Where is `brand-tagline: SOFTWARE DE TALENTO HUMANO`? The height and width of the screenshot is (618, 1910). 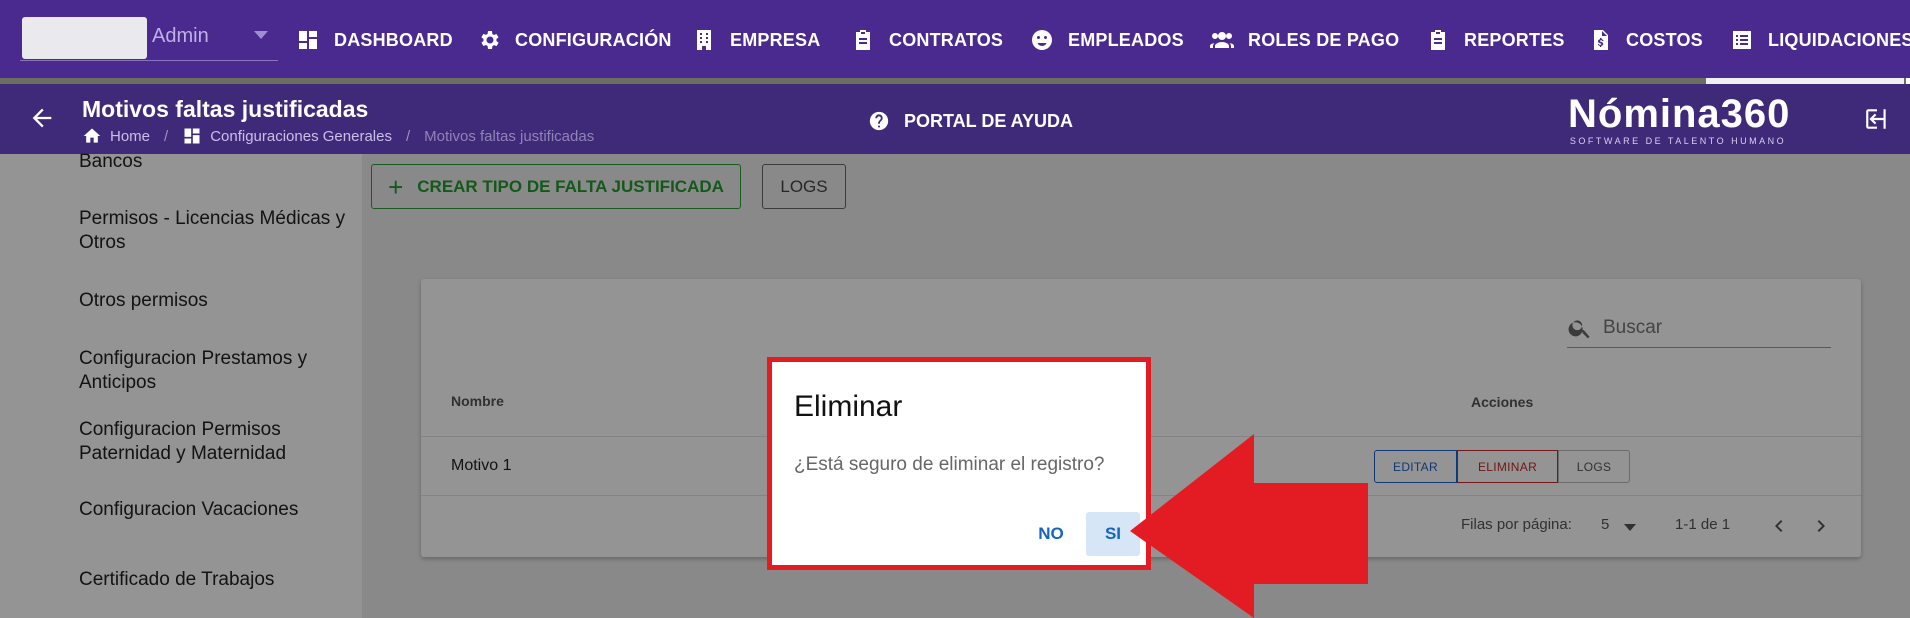 brand-tagline: SOFTWARE DE TALENTO HUMANO is located at coordinates (1678, 141).